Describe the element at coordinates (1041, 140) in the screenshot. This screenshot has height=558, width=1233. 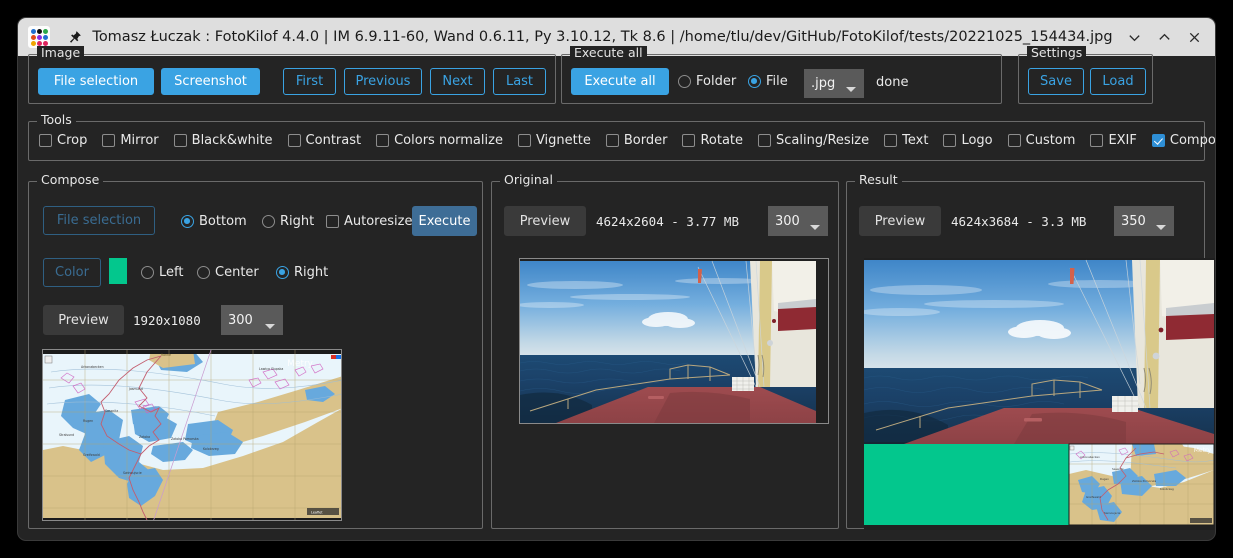
I see `tool-checkbox-custom: Custom` at that location.